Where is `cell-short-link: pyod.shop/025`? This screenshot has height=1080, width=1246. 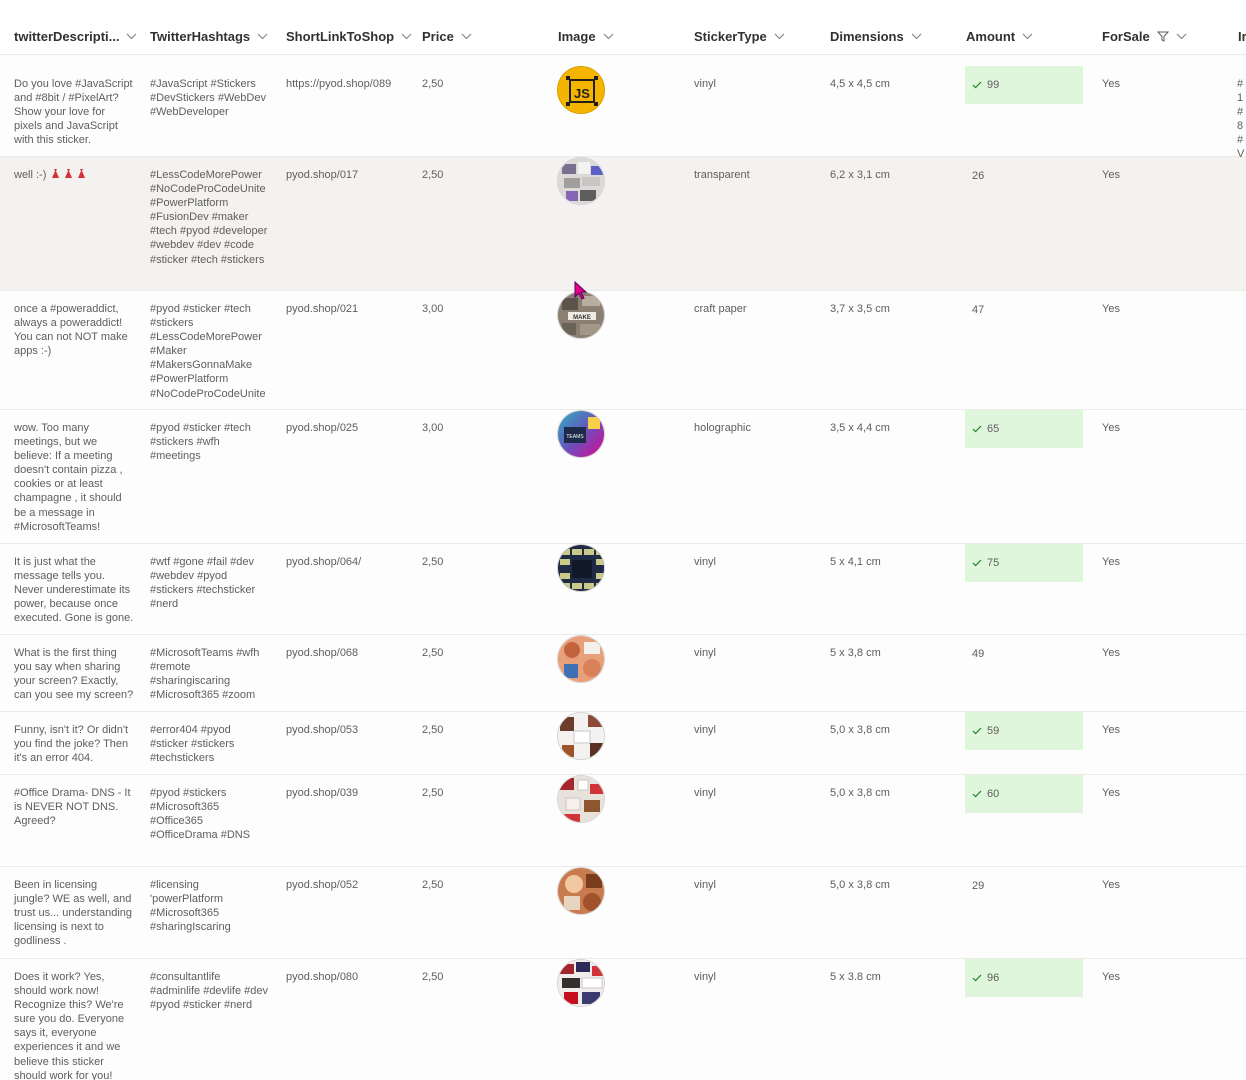 cell-short-link: pyod.shop/025 is located at coordinates (348, 428).